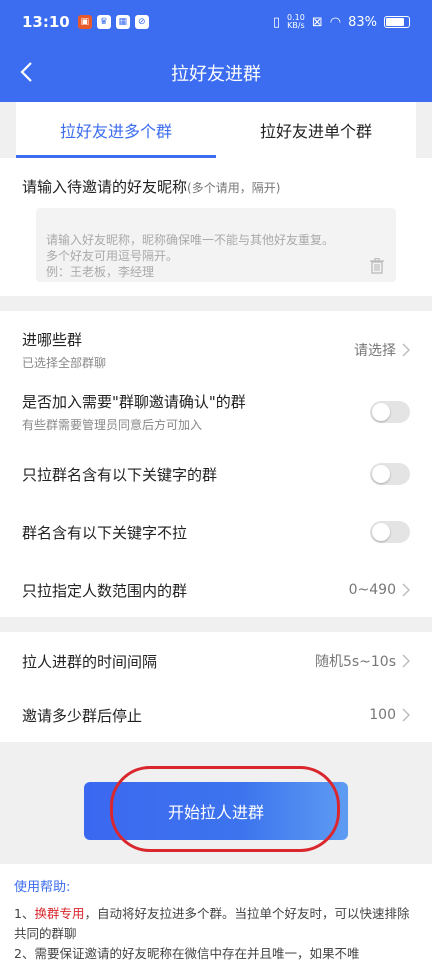 The height and width of the screenshot is (964, 432). I want to click on row-stop-after: 邀请多少群后停止 100, so click(216, 715).